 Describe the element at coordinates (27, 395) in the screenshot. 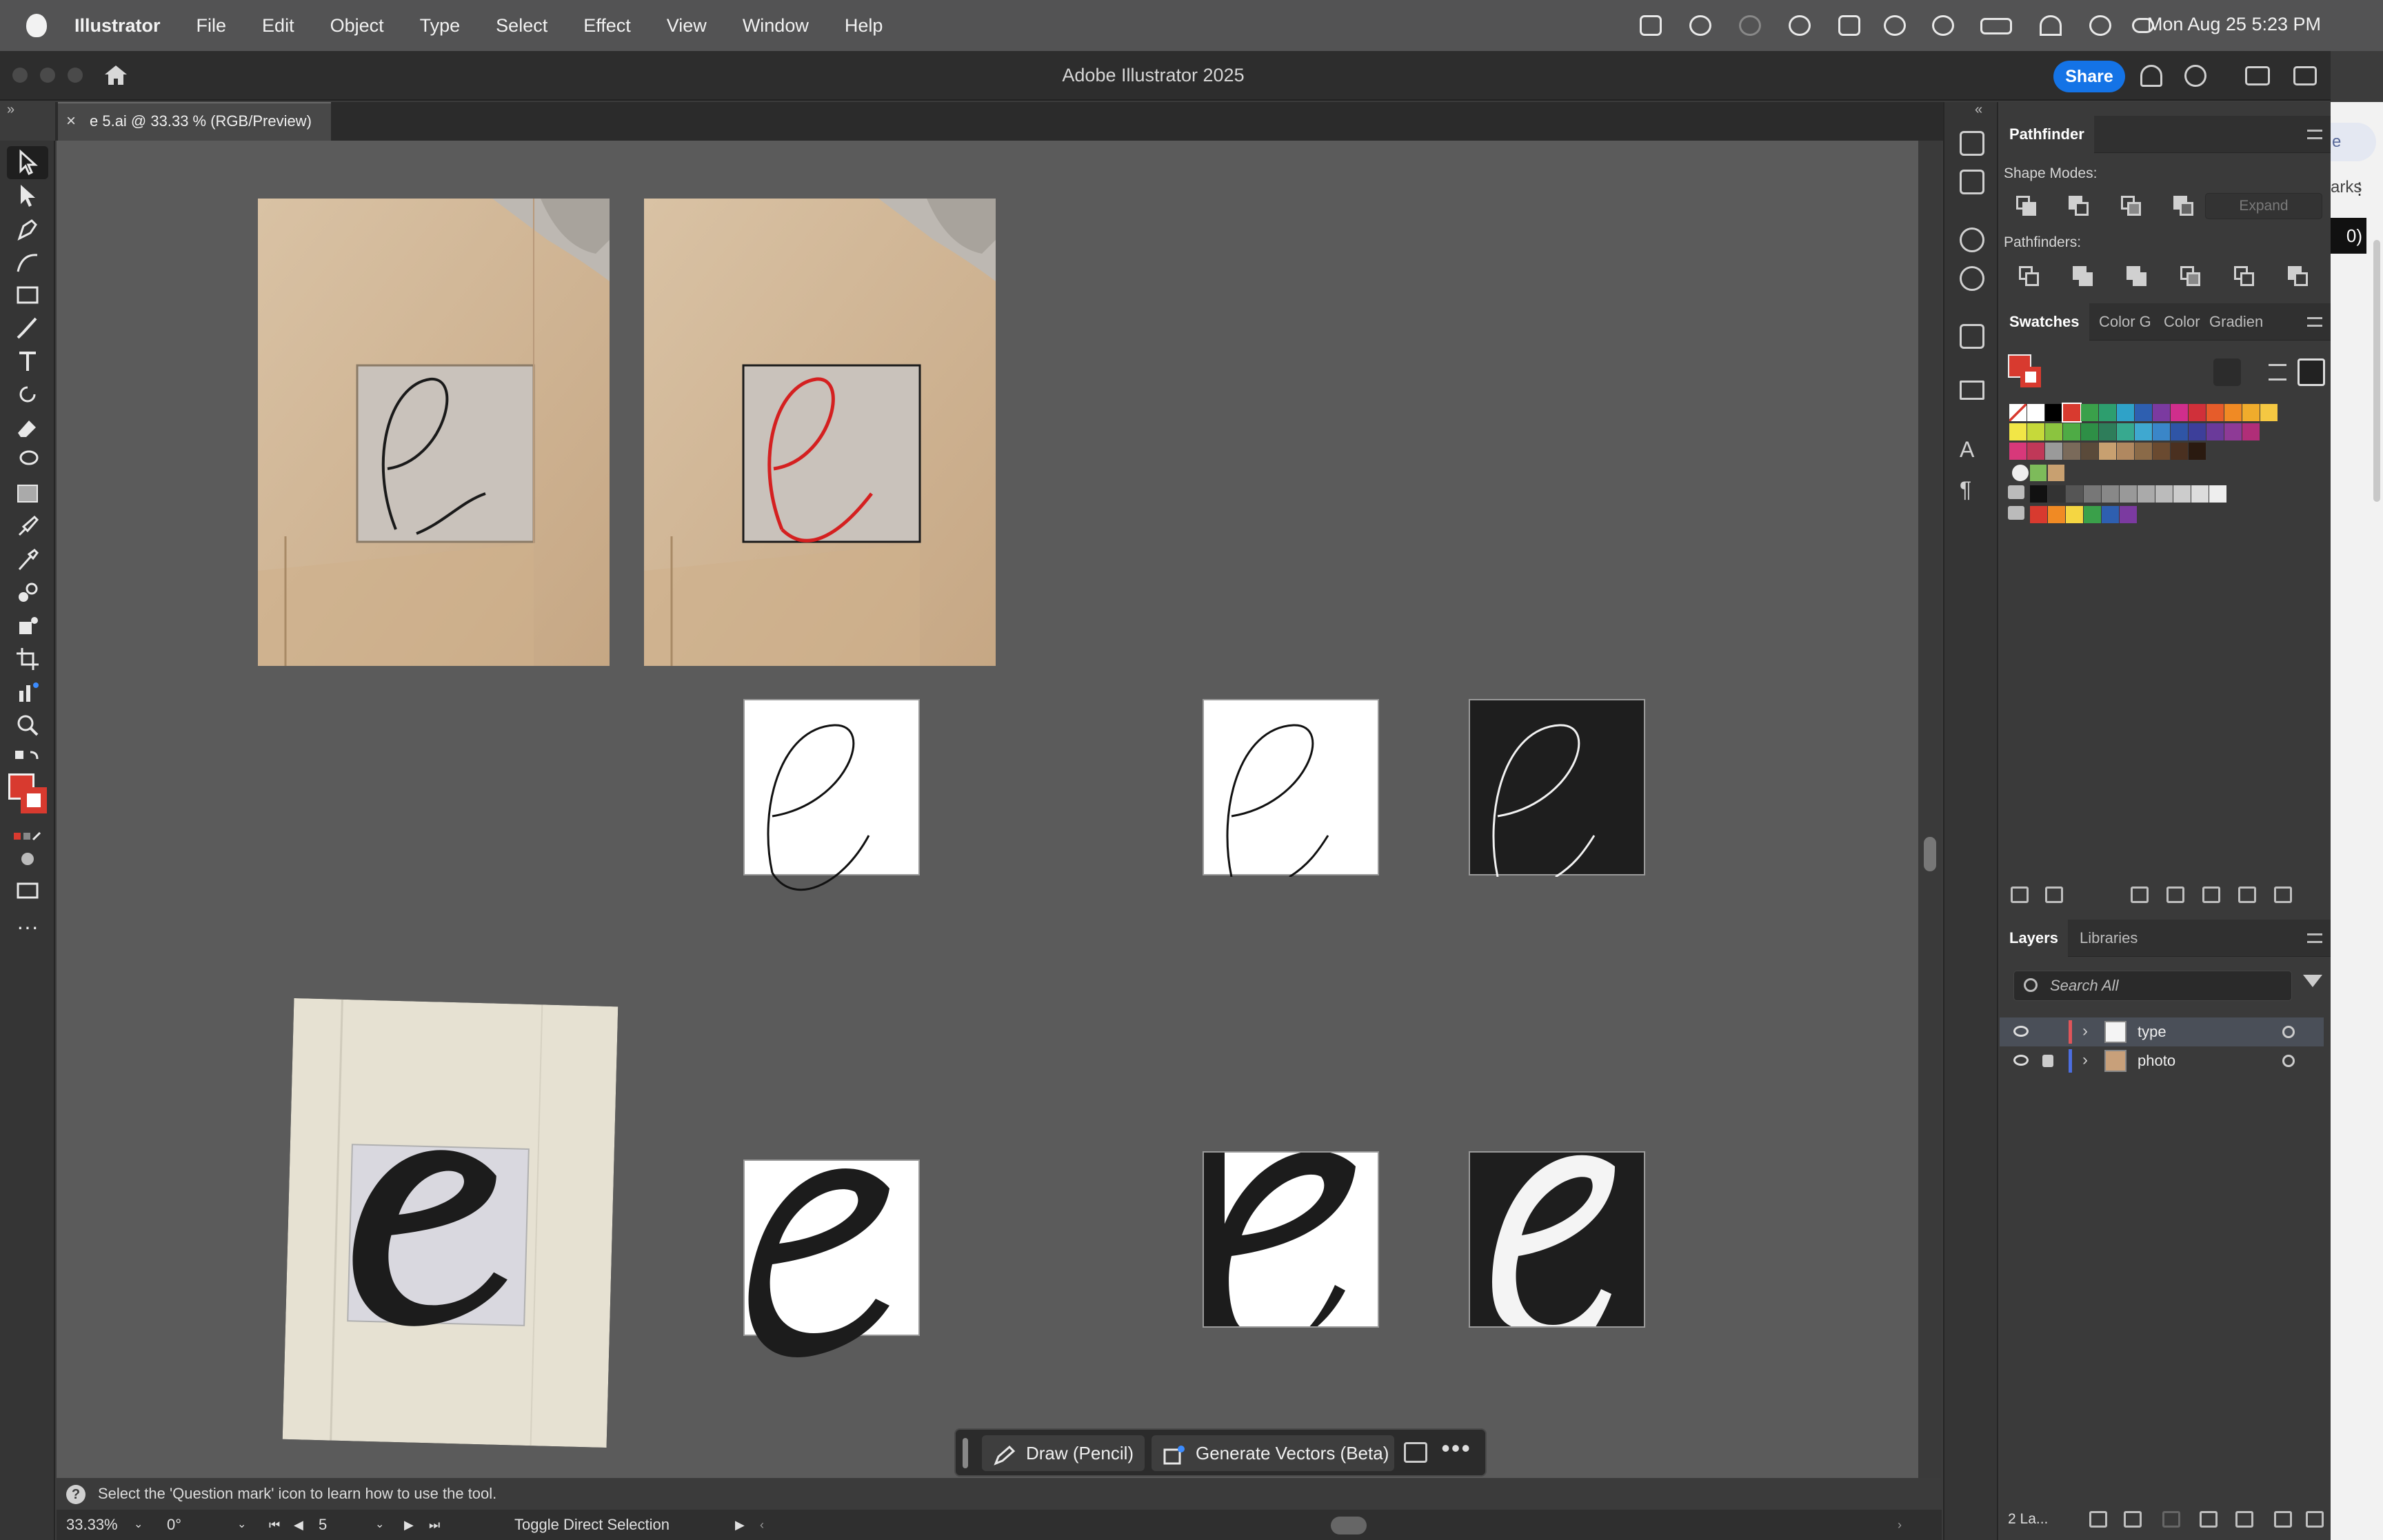

I see `rotate-tool-icon` at that location.